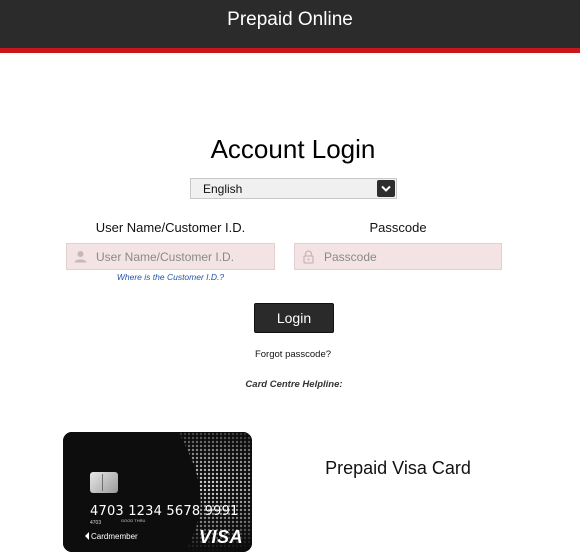 This screenshot has height=555, width=580. Describe the element at coordinates (290, 19) in the screenshot. I see `app-title: Prepaid Online` at that location.